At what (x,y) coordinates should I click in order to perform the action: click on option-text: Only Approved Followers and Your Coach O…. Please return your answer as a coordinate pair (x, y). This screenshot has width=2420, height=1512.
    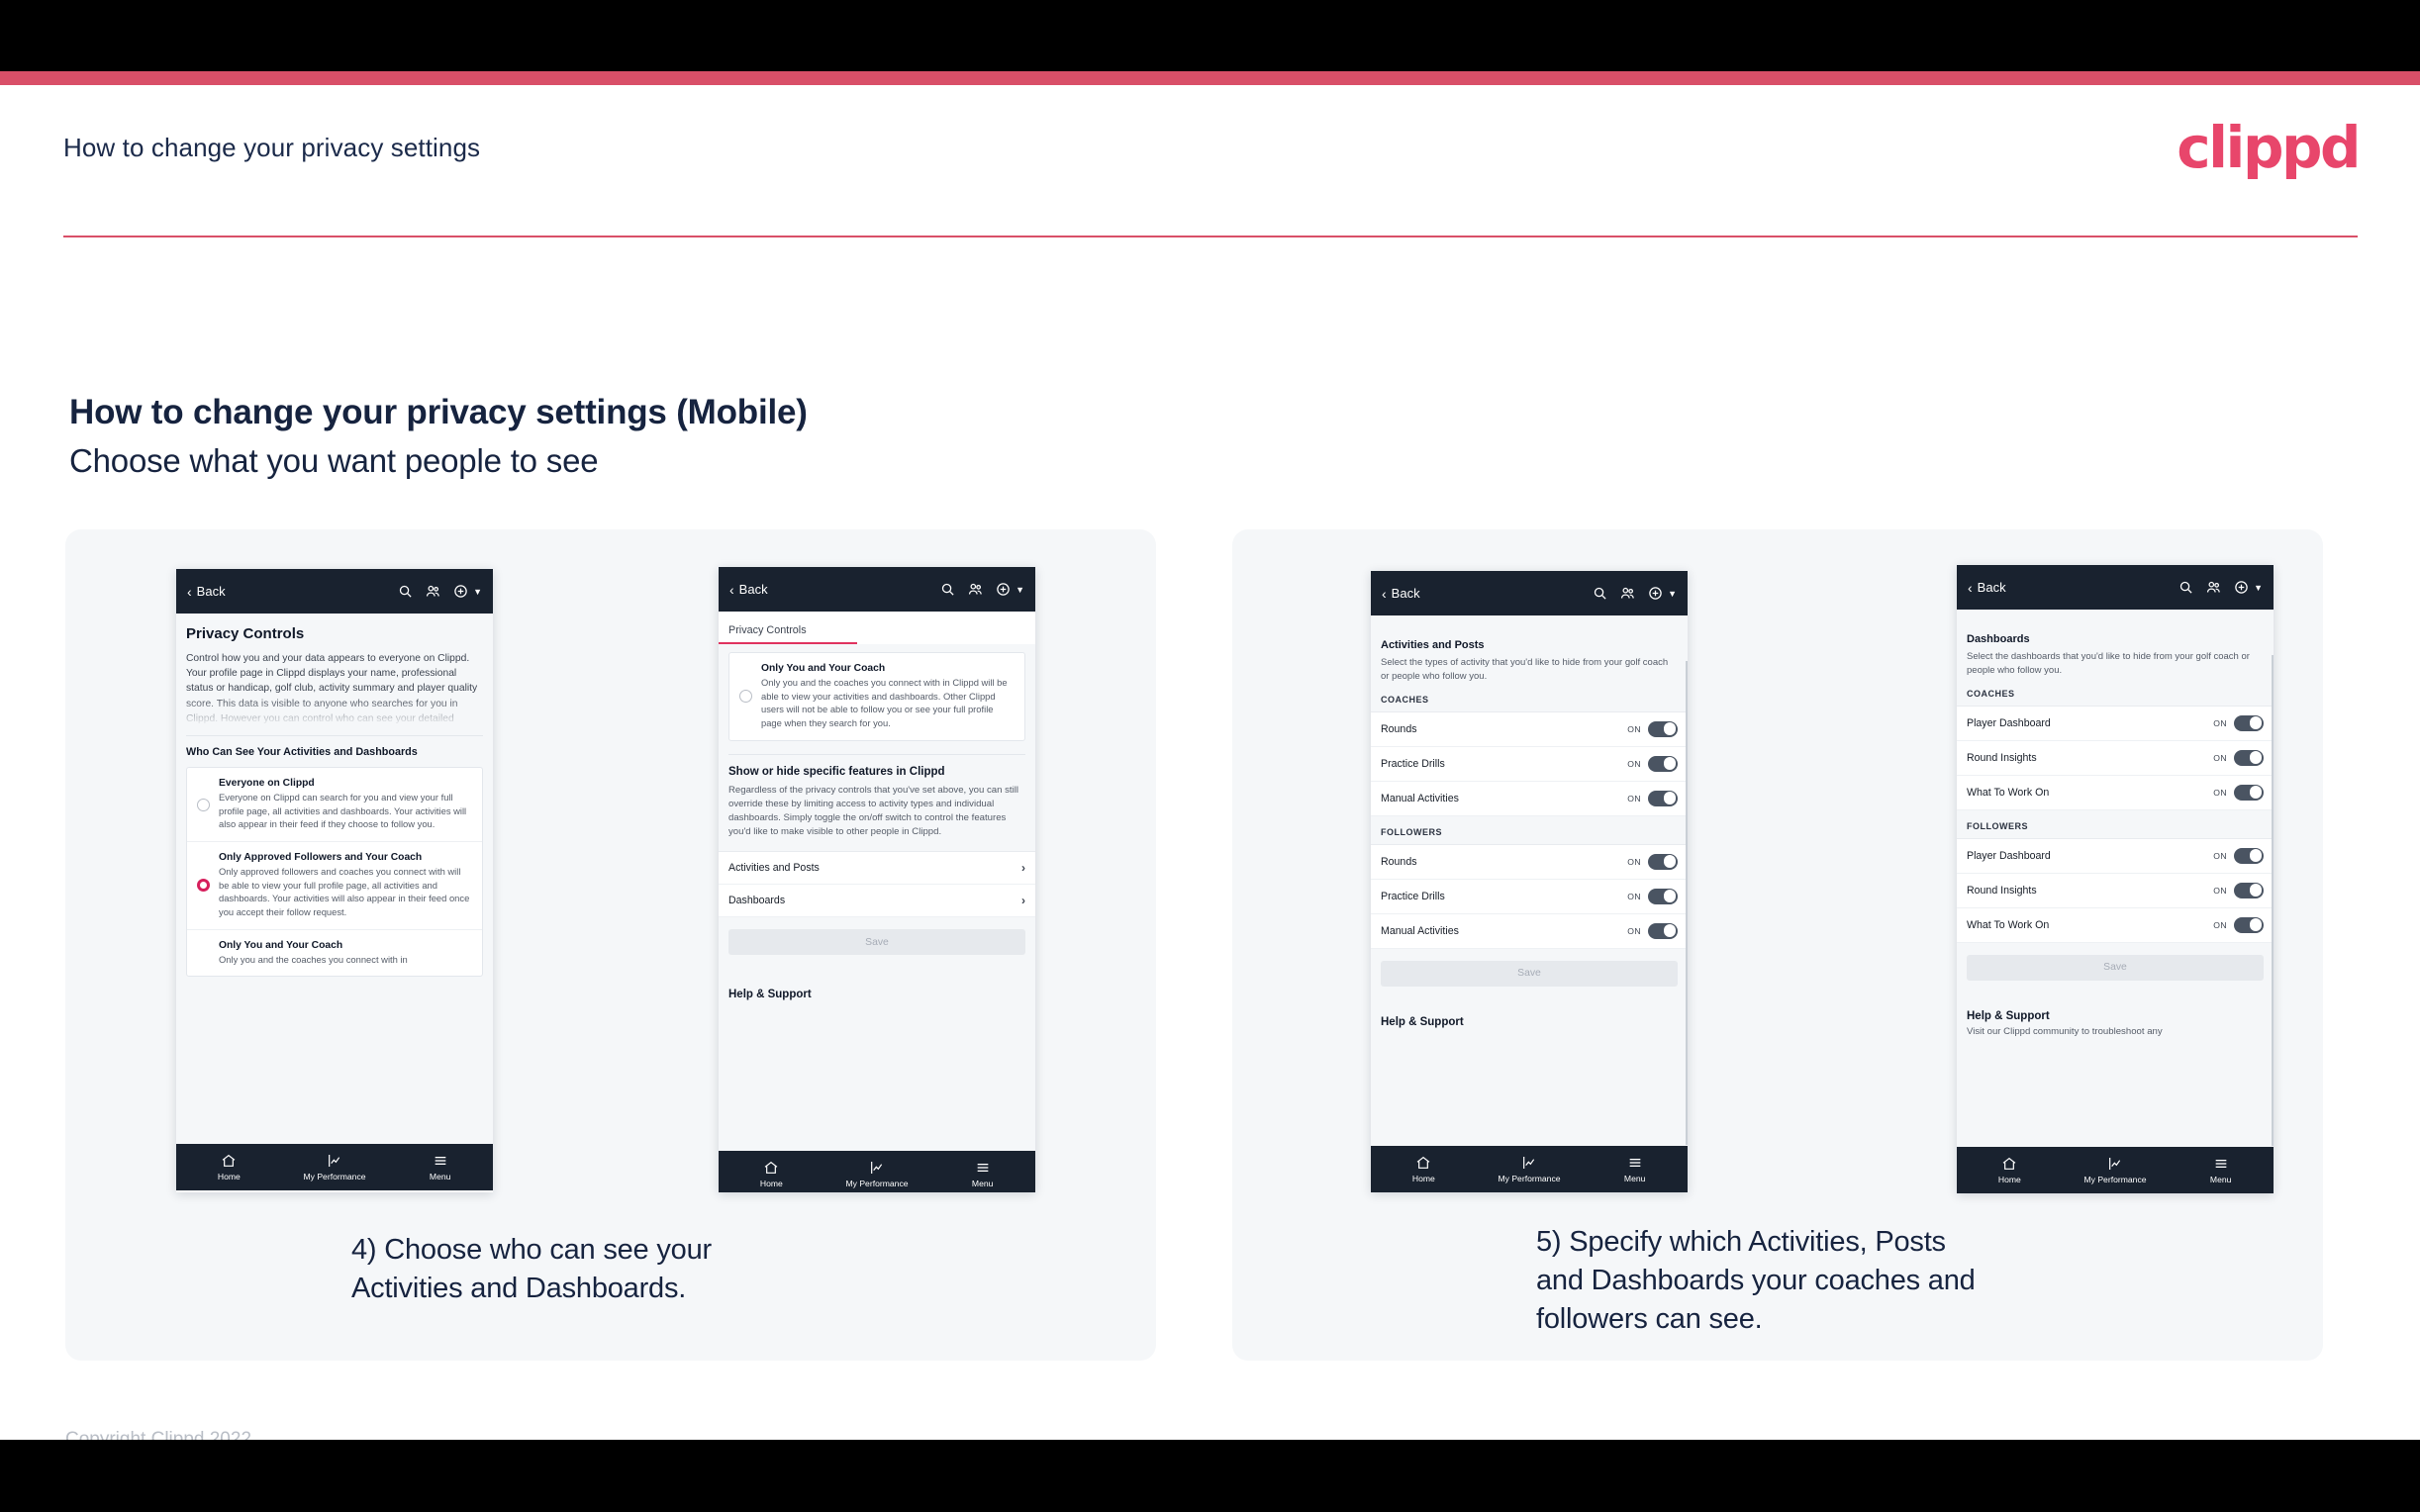
    Looking at the image, I should click on (345, 885).